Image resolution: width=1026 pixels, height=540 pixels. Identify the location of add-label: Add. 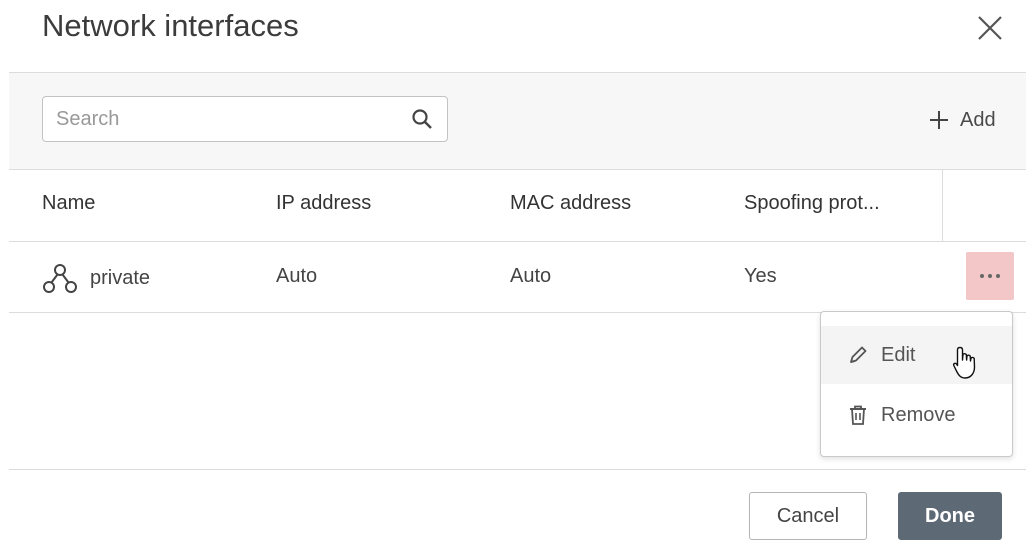
(978, 119).